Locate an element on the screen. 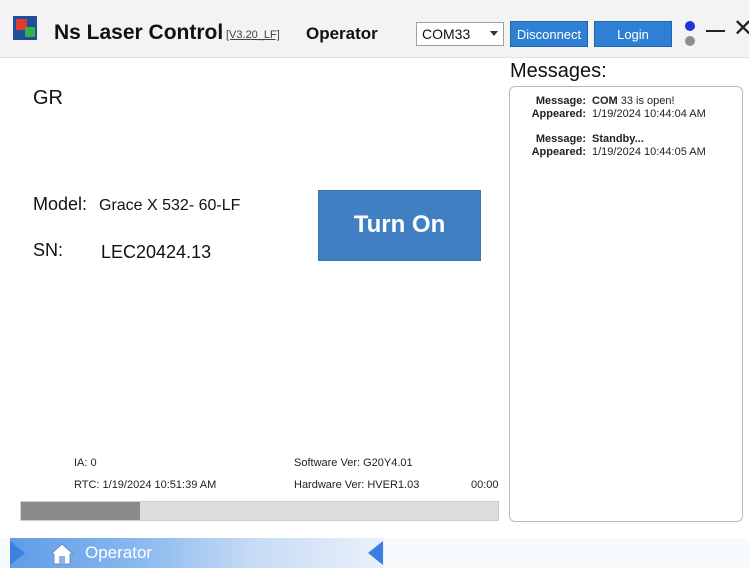 The image size is (749, 568). mode-title: Operator is located at coordinates (342, 33).